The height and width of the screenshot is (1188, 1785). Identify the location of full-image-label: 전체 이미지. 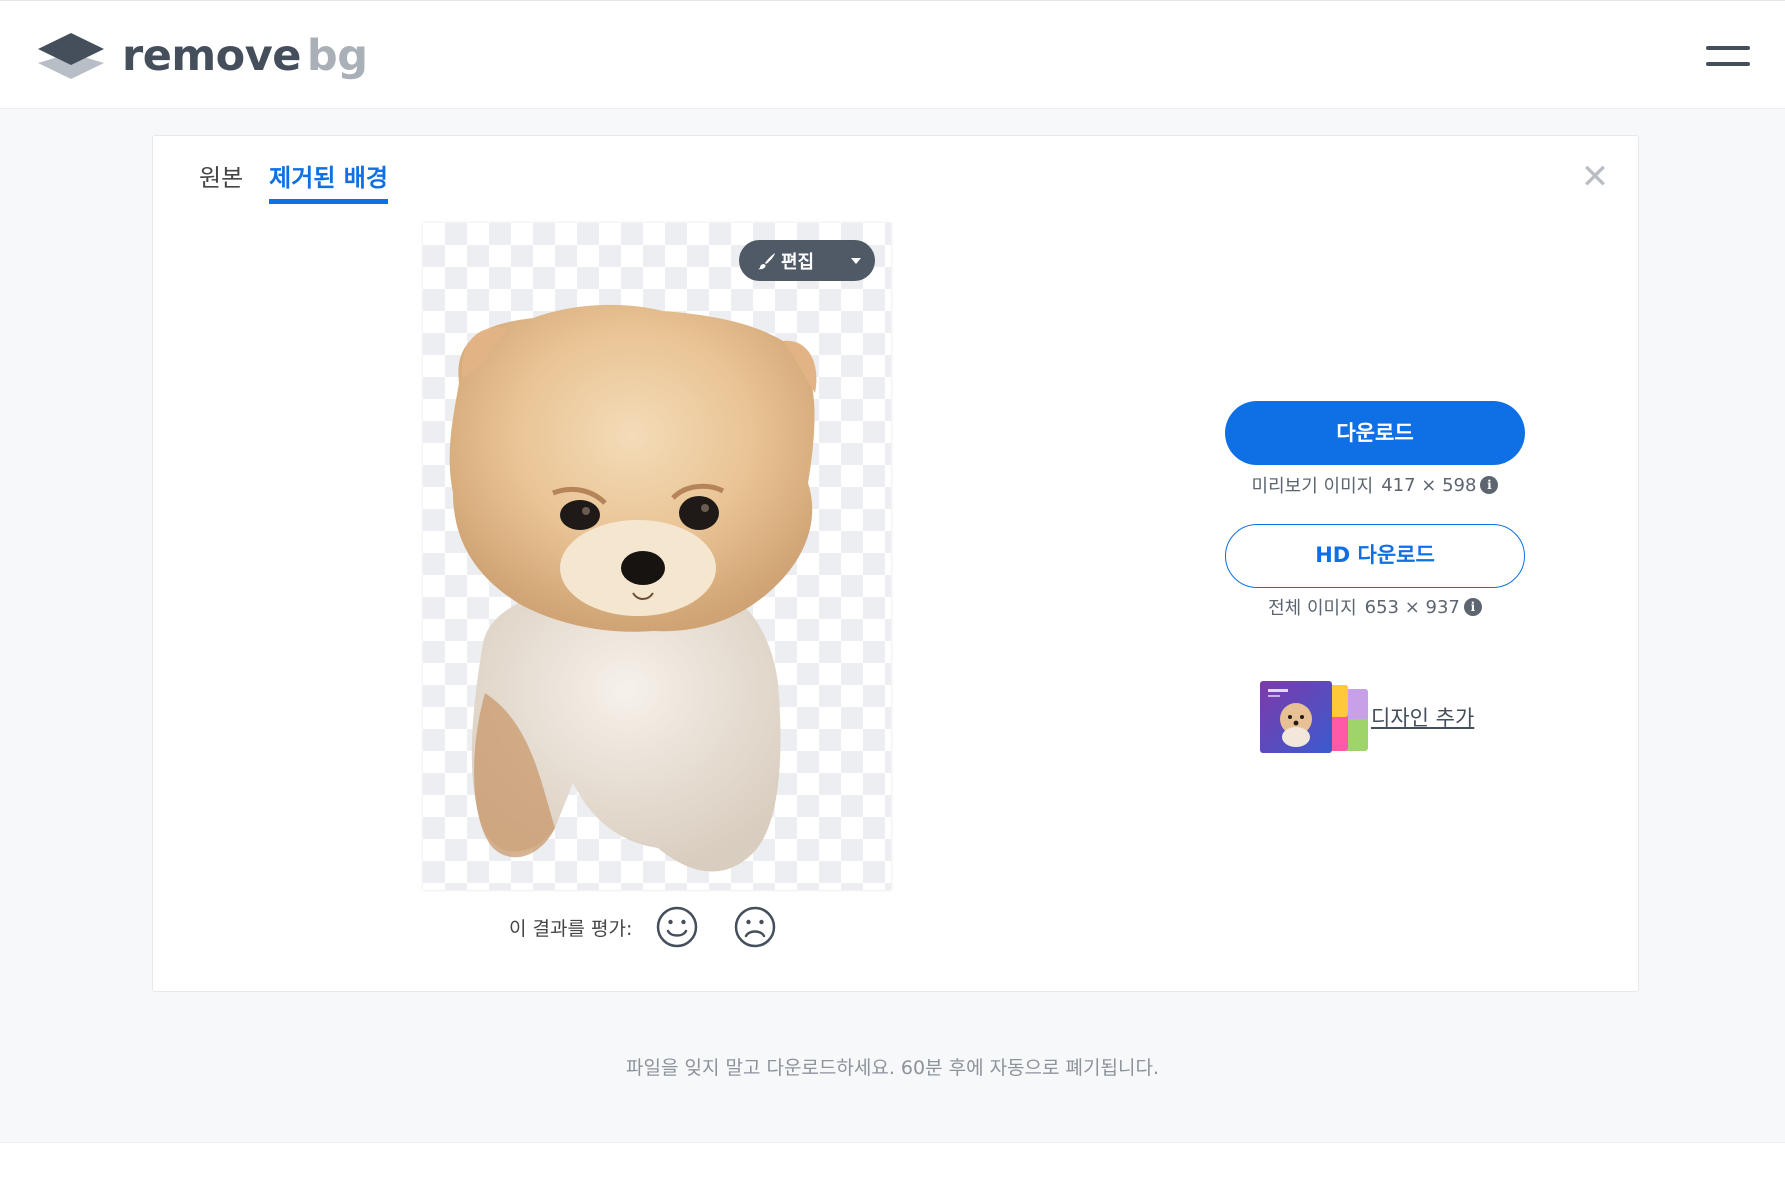
(1312, 608).